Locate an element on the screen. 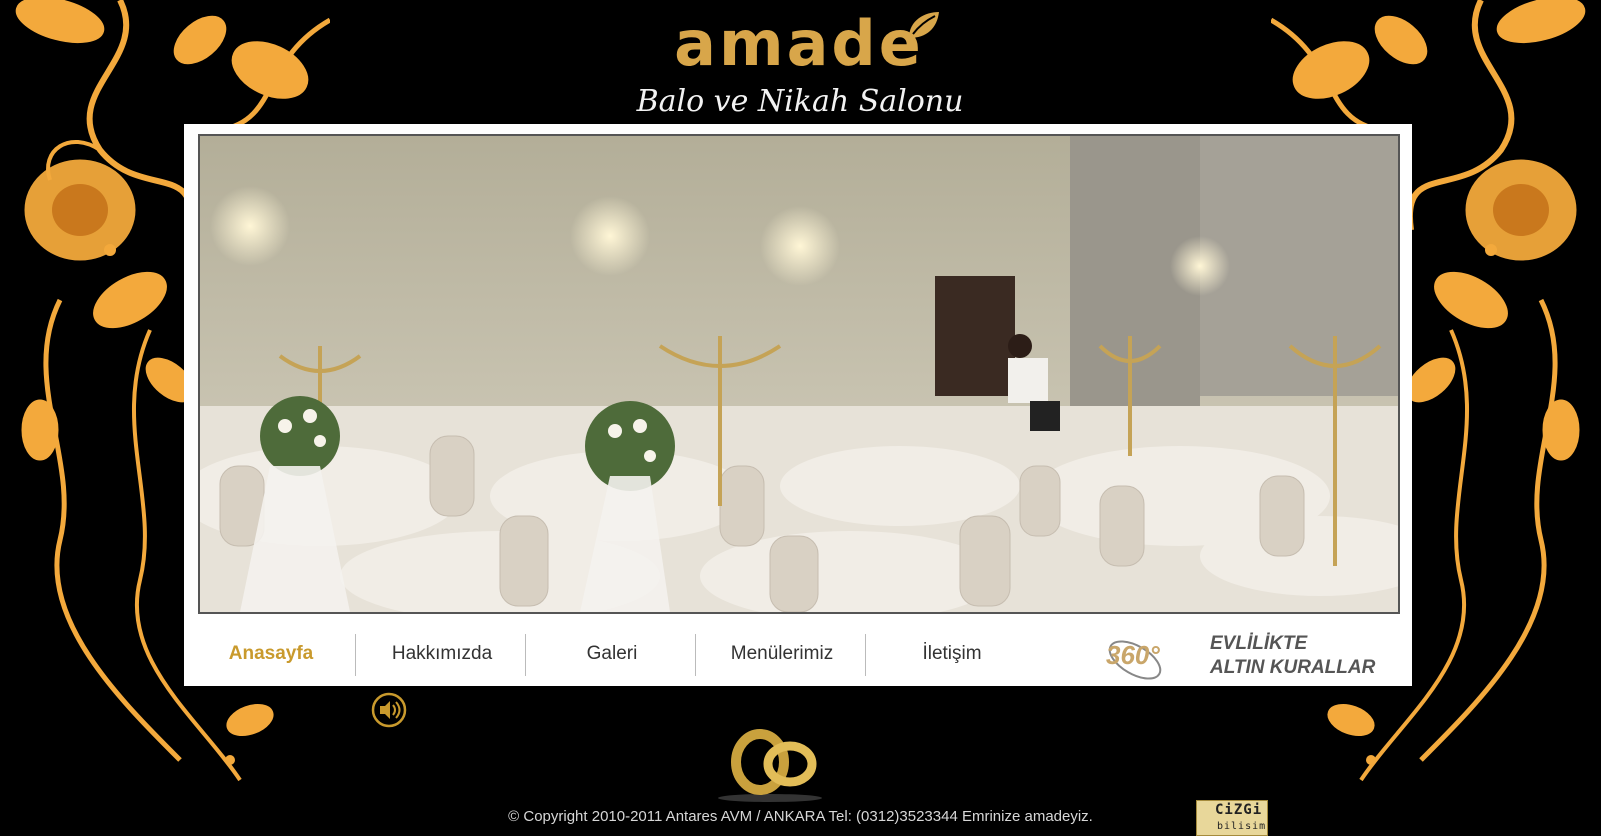 The height and width of the screenshot is (836, 1601). nav-item-iletisim: İletişim is located at coordinates (952, 654).